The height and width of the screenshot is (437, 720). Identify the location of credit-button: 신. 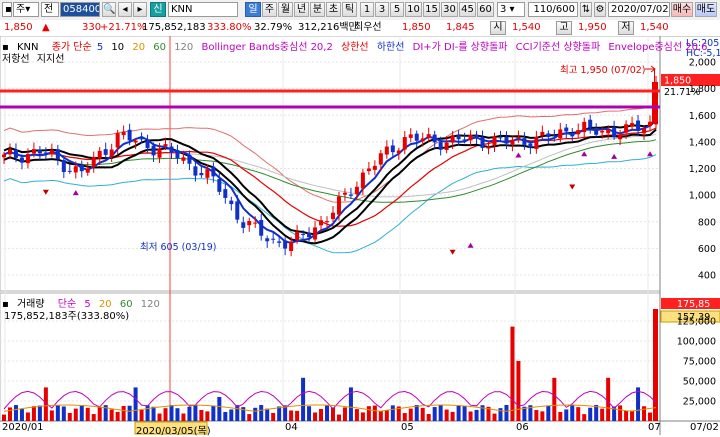
(158, 9).